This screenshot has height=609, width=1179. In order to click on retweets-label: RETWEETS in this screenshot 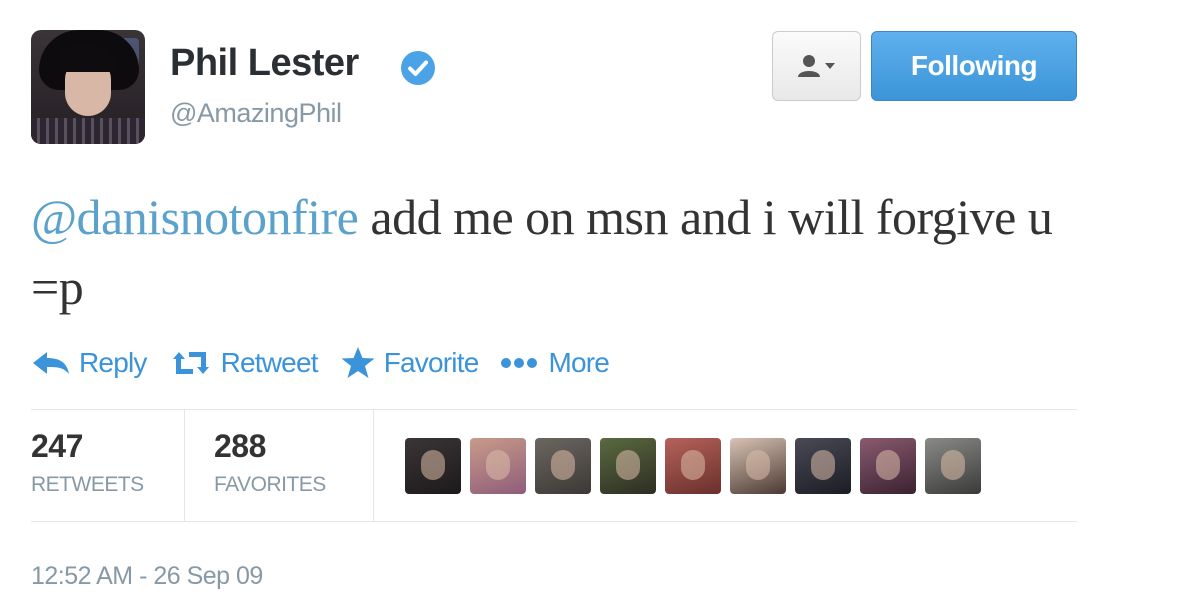, I will do `click(87, 484)`.